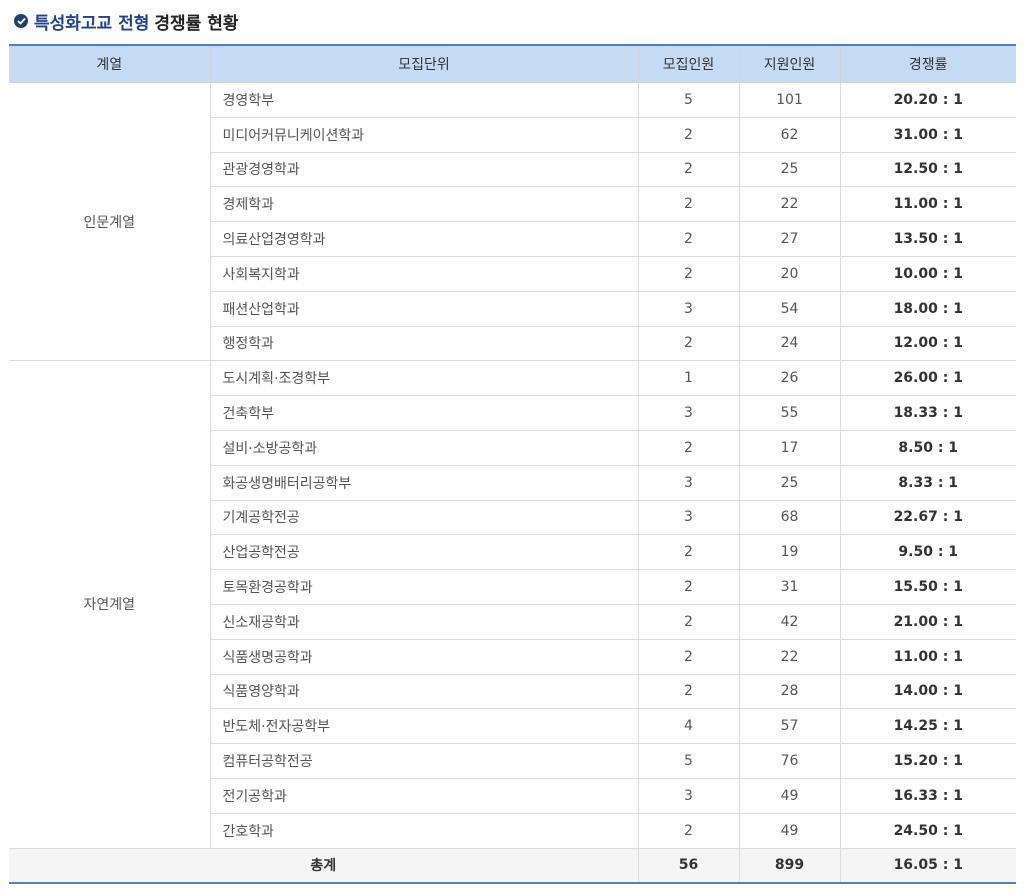  I want to click on unit-cell: 경영학부, so click(424, 100).